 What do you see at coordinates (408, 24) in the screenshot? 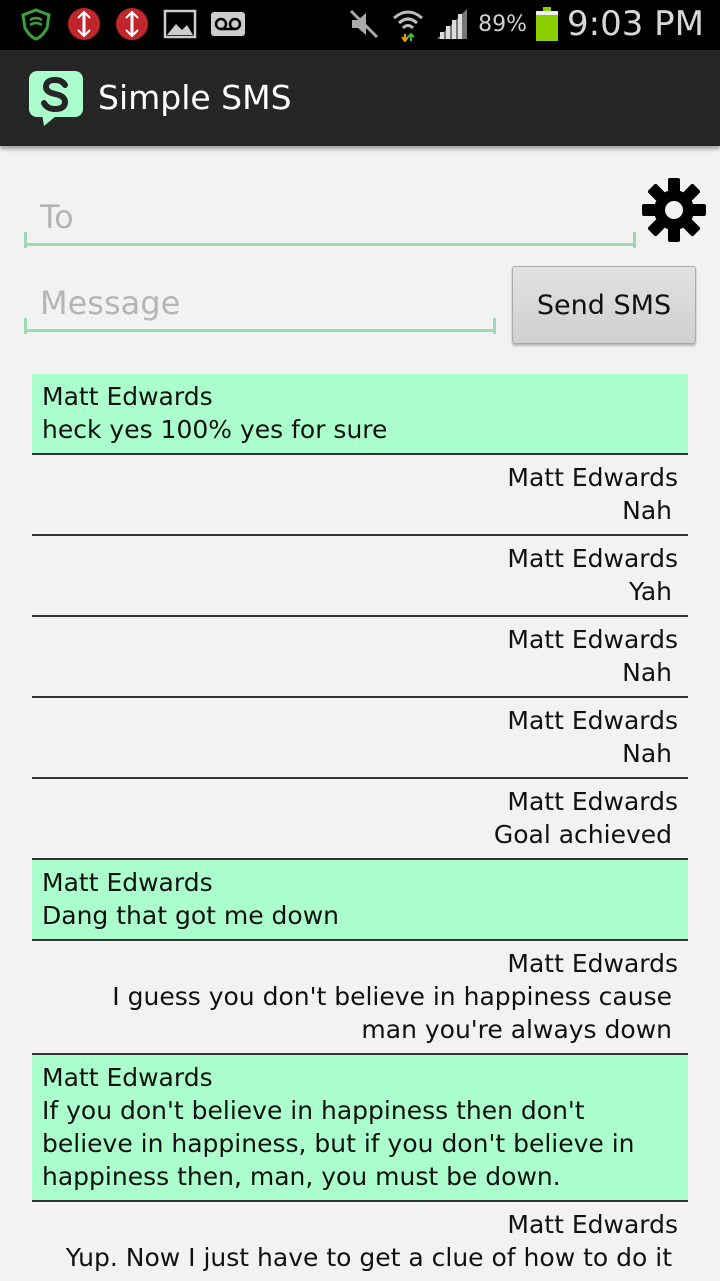
I see `wifi-icon` at bounding box center [408, 24].